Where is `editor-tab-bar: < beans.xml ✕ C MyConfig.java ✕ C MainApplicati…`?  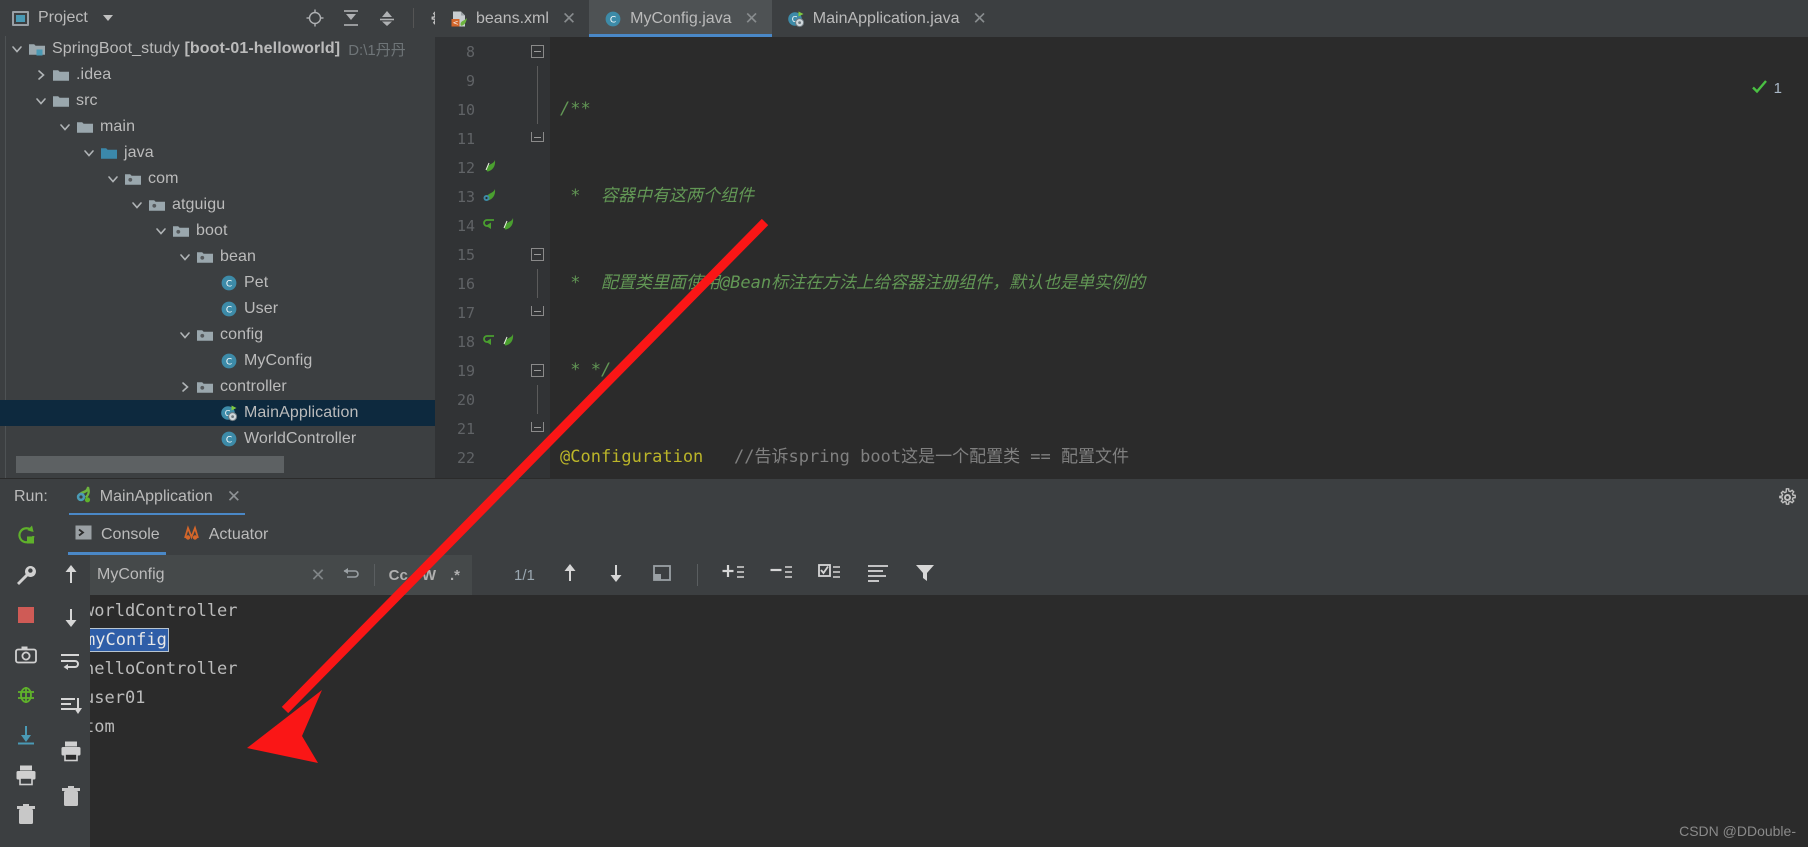 editor-tab-bar: < beans.xml ✕ C MyConfig.java ✕ C MainApplicati… is located at coordinates (1121, 18).